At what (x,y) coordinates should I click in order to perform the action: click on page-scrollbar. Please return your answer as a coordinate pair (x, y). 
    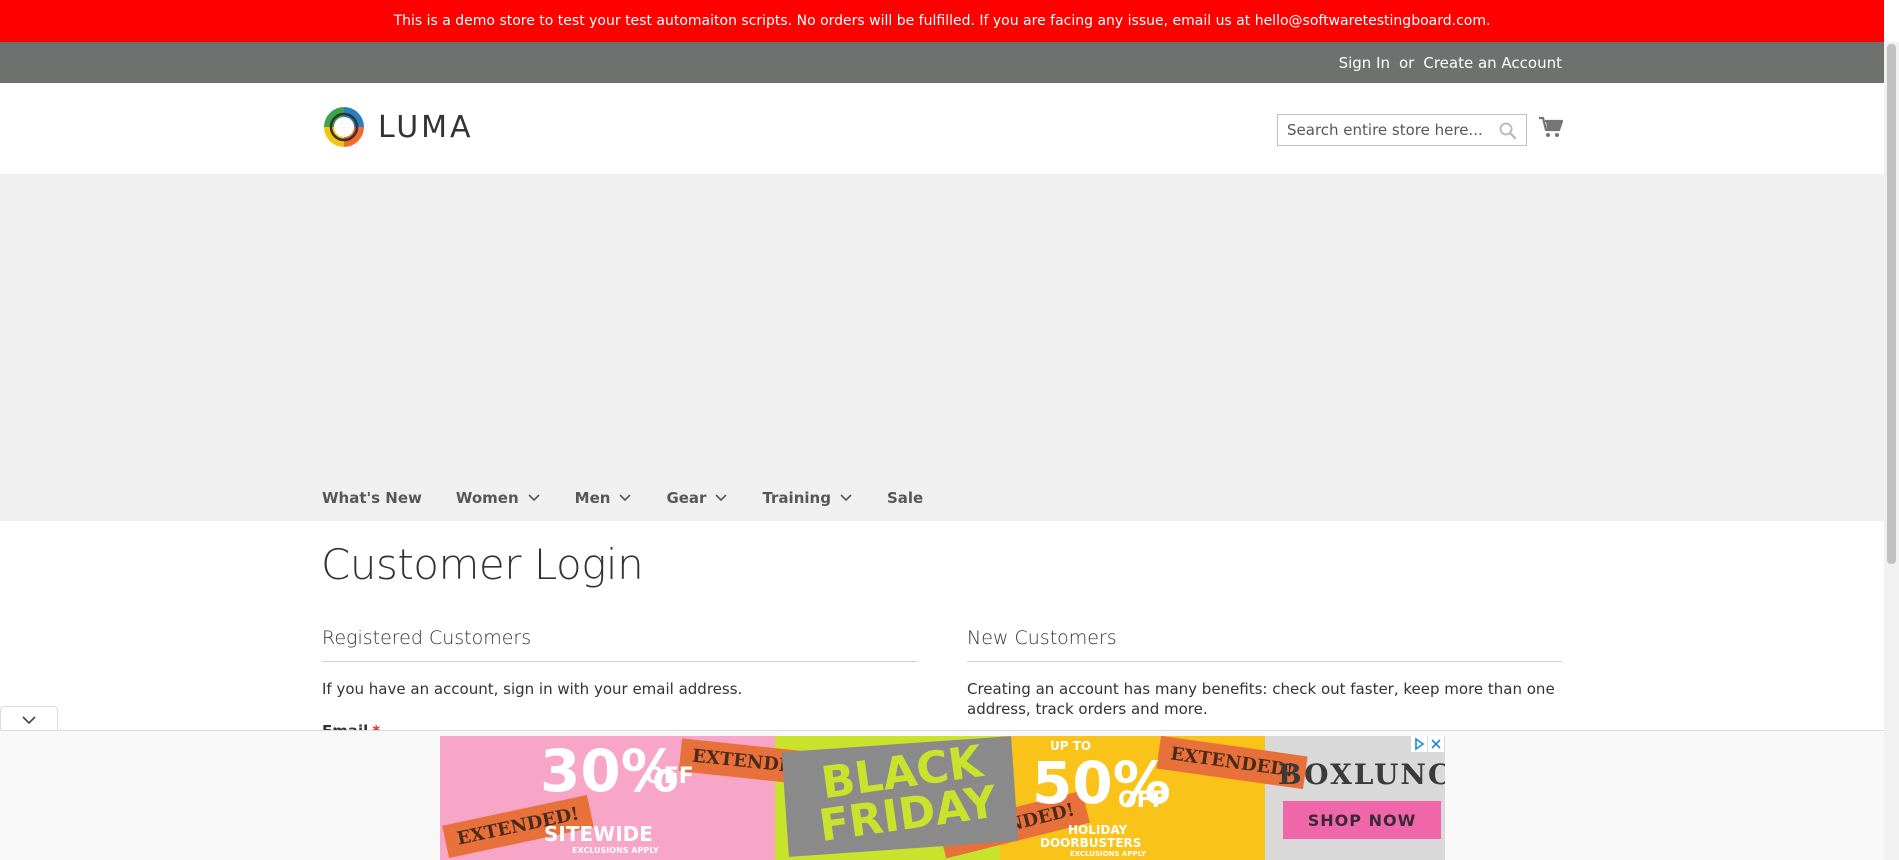
    Looking at the image, I should click on (1891, 451).